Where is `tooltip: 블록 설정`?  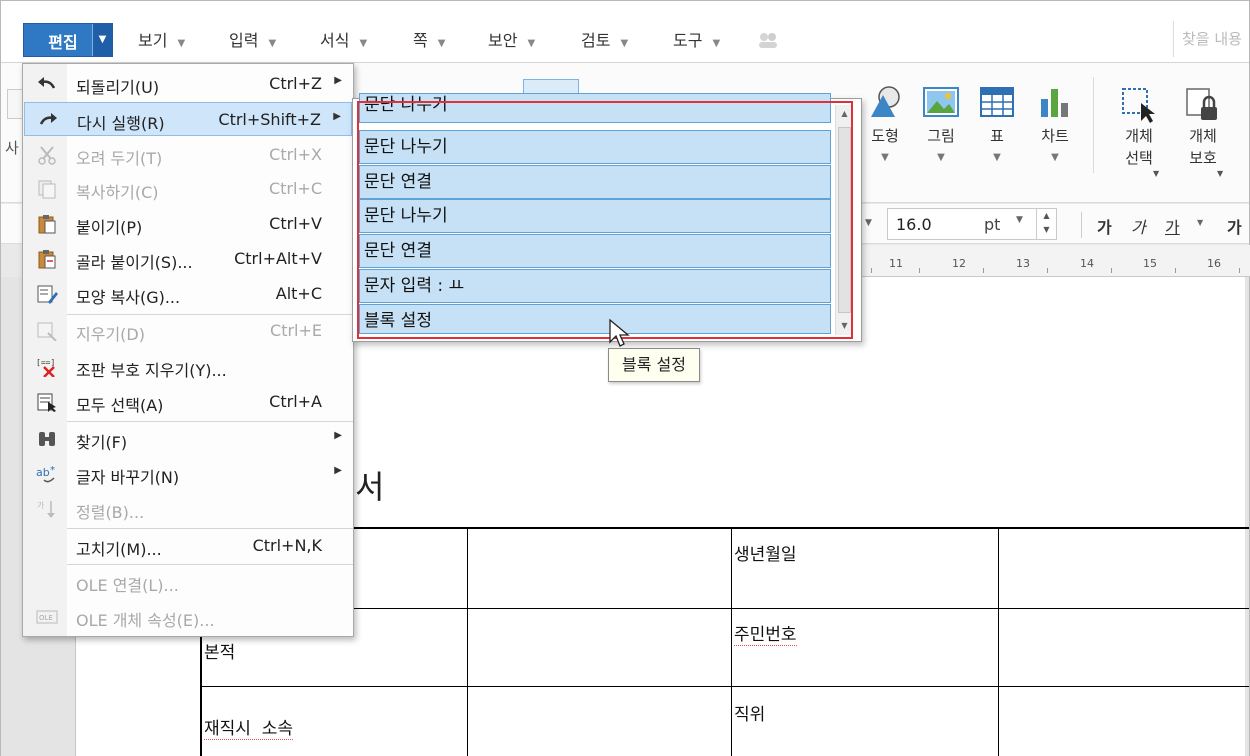 tooltip: 블록 설정 is located at coordinates (654, 365).